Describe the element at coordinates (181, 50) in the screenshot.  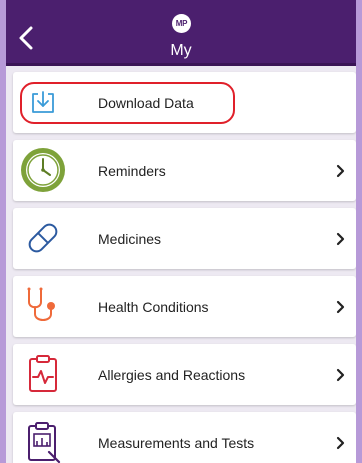
I see `page-title: My` at that location.